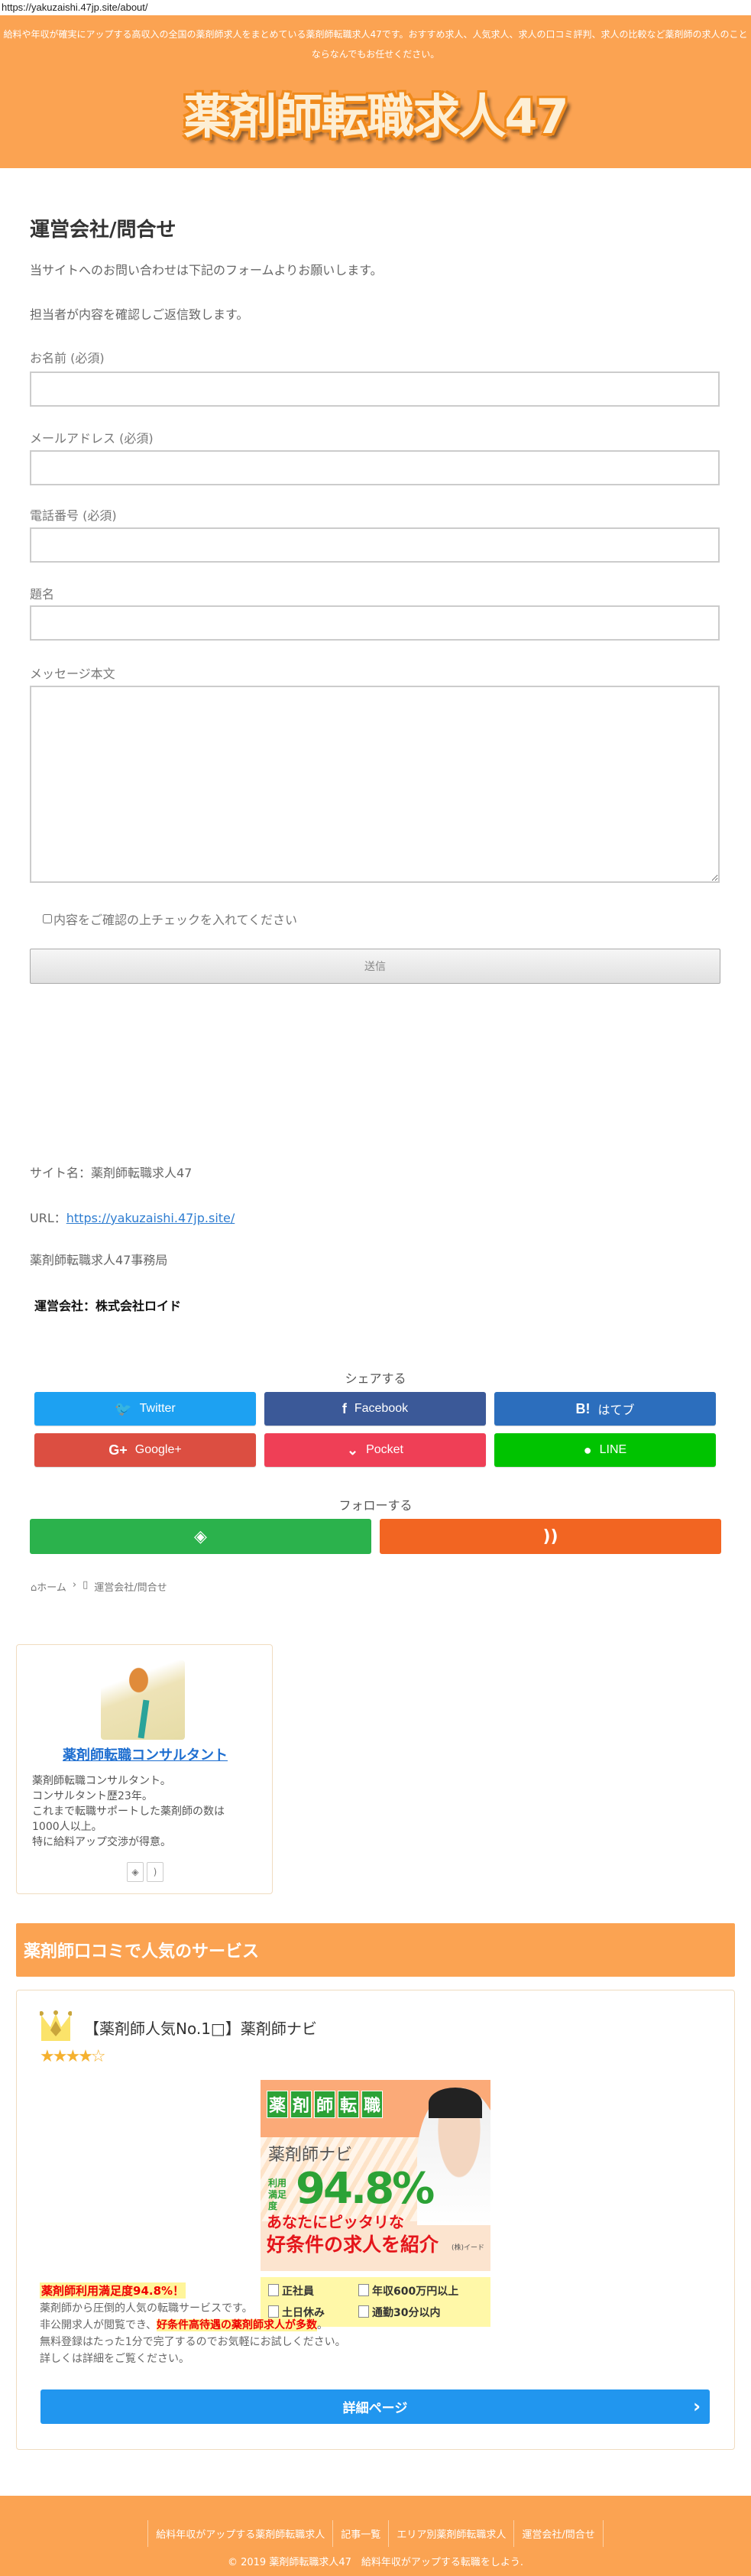  What do you see at coordinates (376, 1505) in the screenshot?
I see `follow-title: フォローする` at bounding box center [376, 1505].